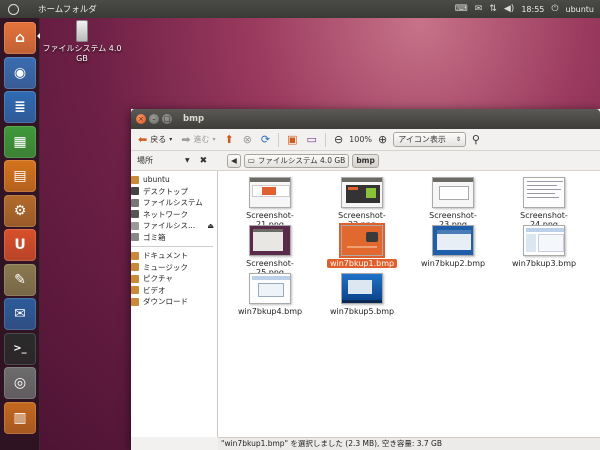  Describe the element at coordinates (228, 140) in the screenshot. I see `up-button: ⬆` at that location.